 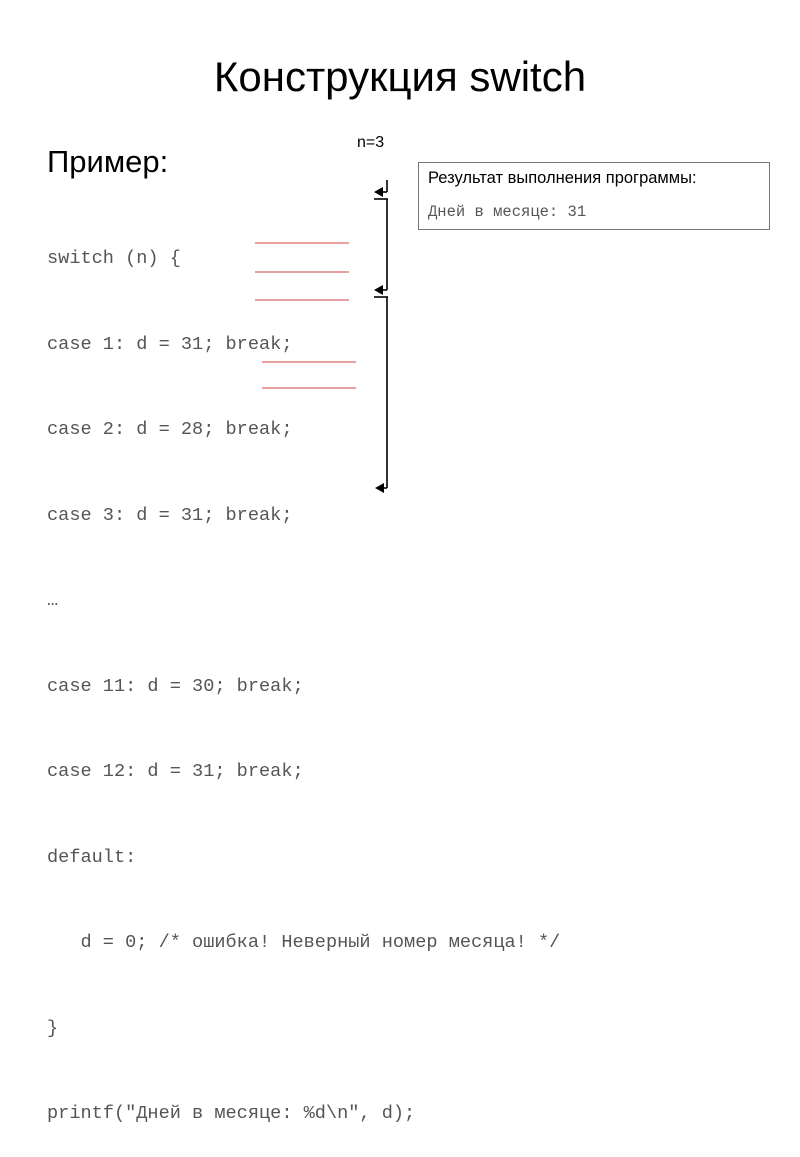 What do you see at coordinates (92, 857) in the screenshot?
I see `code-line: default:` at bounding box center [92, 857].